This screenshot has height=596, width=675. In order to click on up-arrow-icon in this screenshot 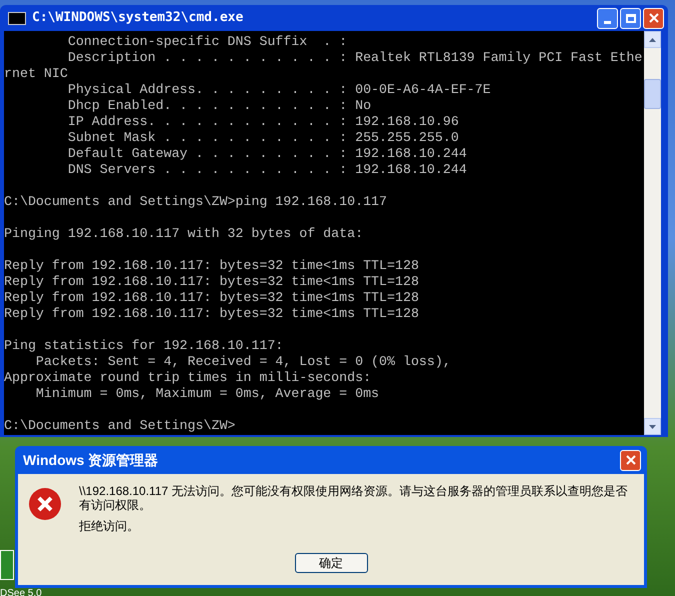, I will do `click(652, 40)`.